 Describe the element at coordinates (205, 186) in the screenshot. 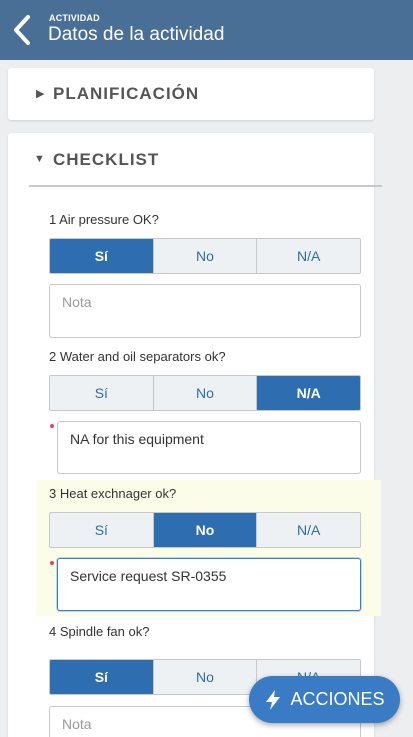

I see `section-divider` at that location.